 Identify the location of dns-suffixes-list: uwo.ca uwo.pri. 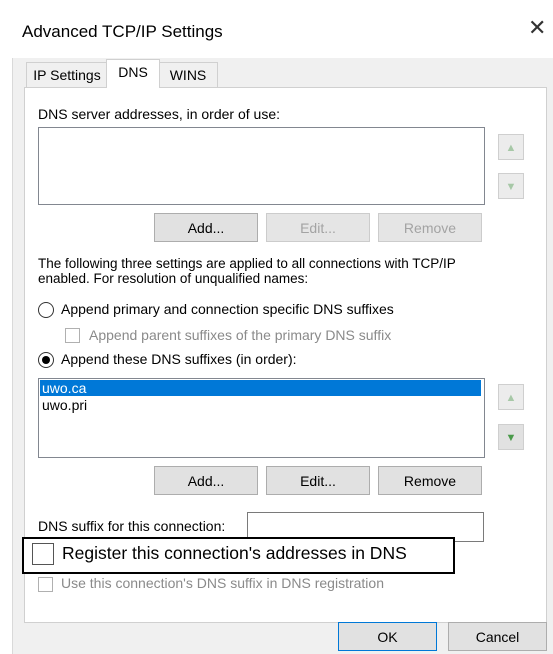
(261, 418).